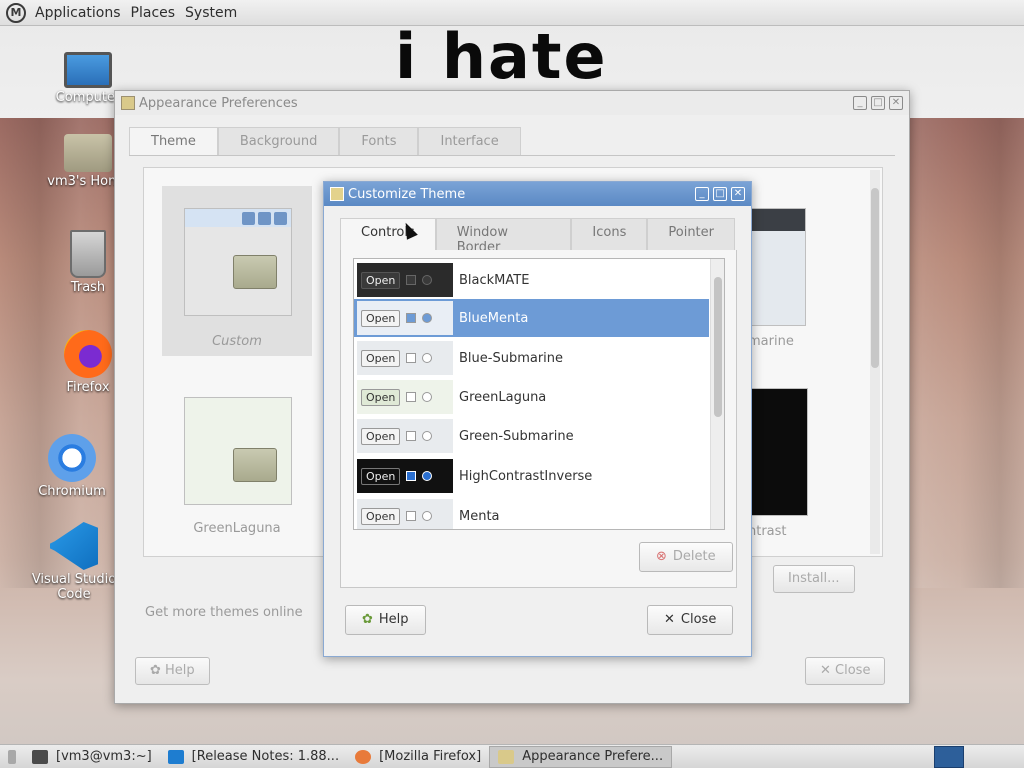 The image size is (1024, 768). Describe the element at coordinates (501, 56) in the screenshot. I see `banner-text: i hate` at that location.